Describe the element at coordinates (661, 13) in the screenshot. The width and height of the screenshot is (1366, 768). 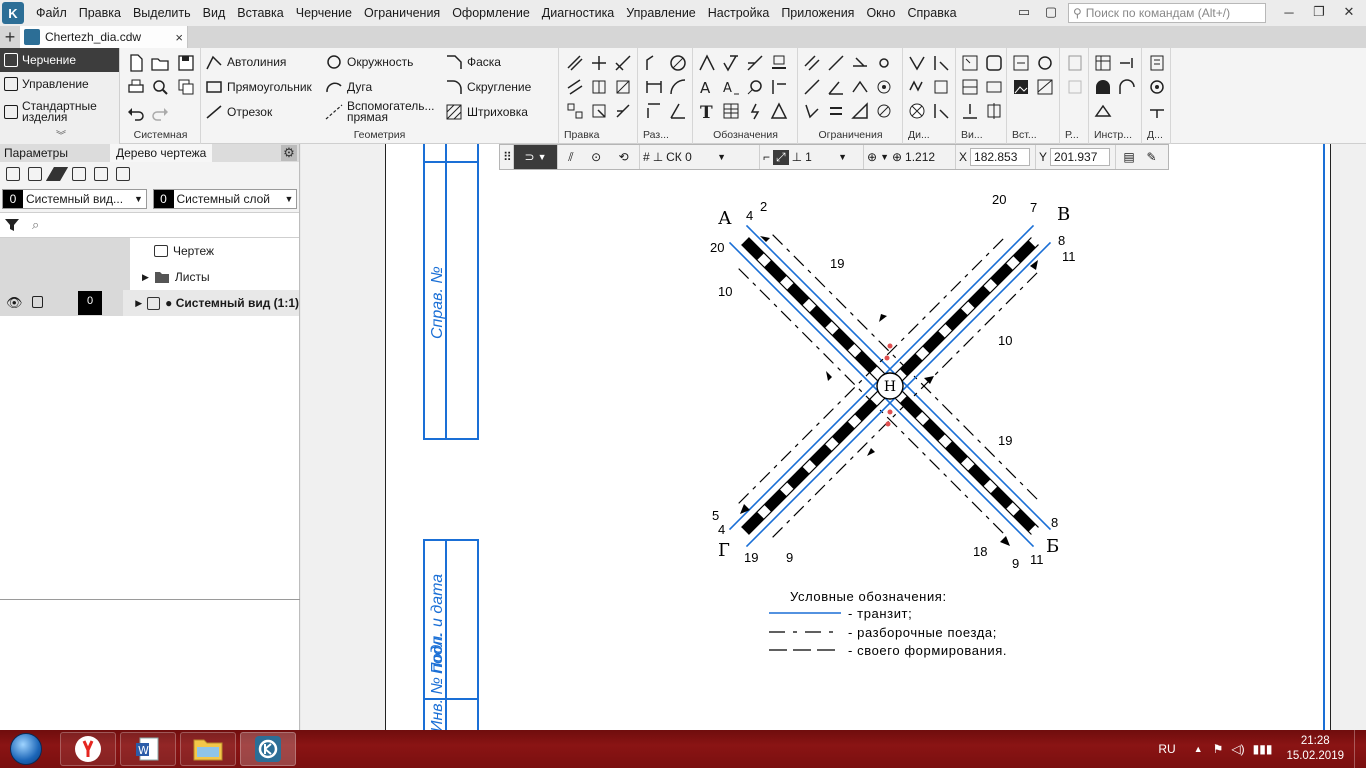
I see `menu-management: Управление` at that location.